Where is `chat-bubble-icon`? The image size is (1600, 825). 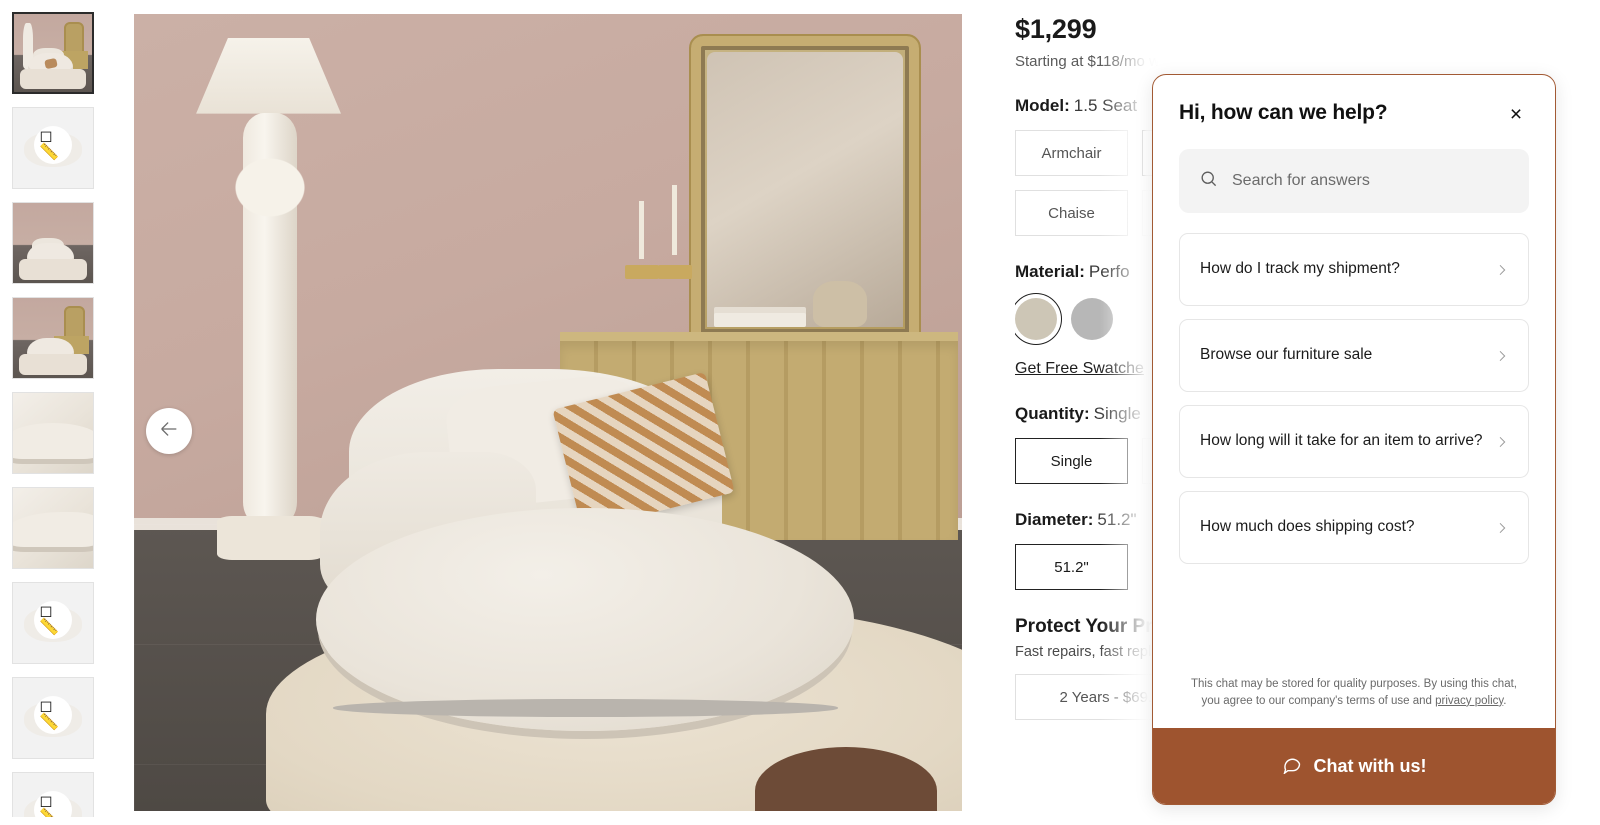
chat-bubble-icon is located at coordinates (1292, 766).